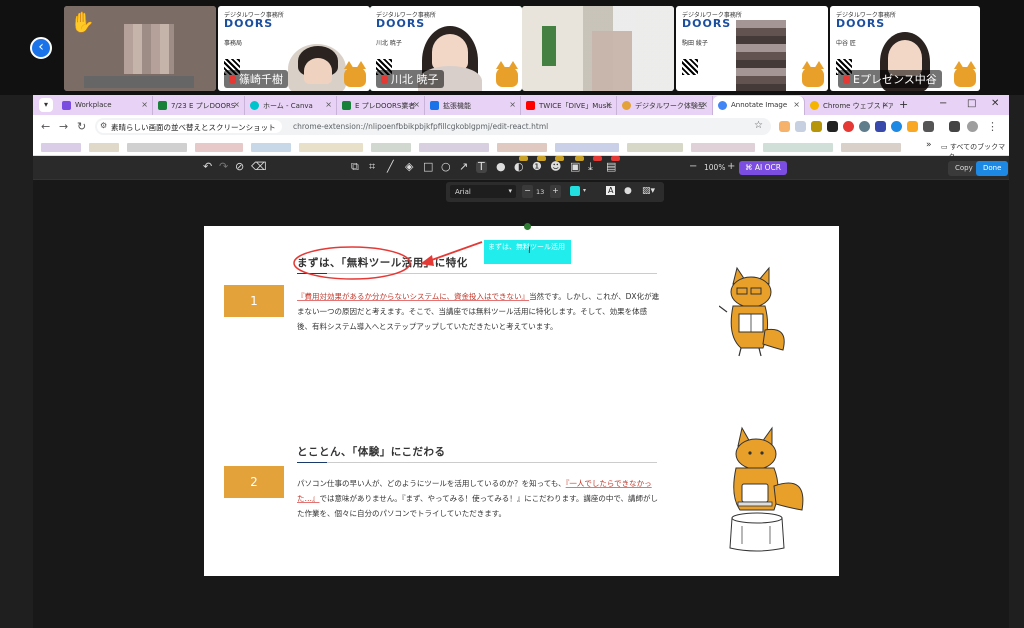  I want to click on reload-icon: ↻, so click(81, 126).